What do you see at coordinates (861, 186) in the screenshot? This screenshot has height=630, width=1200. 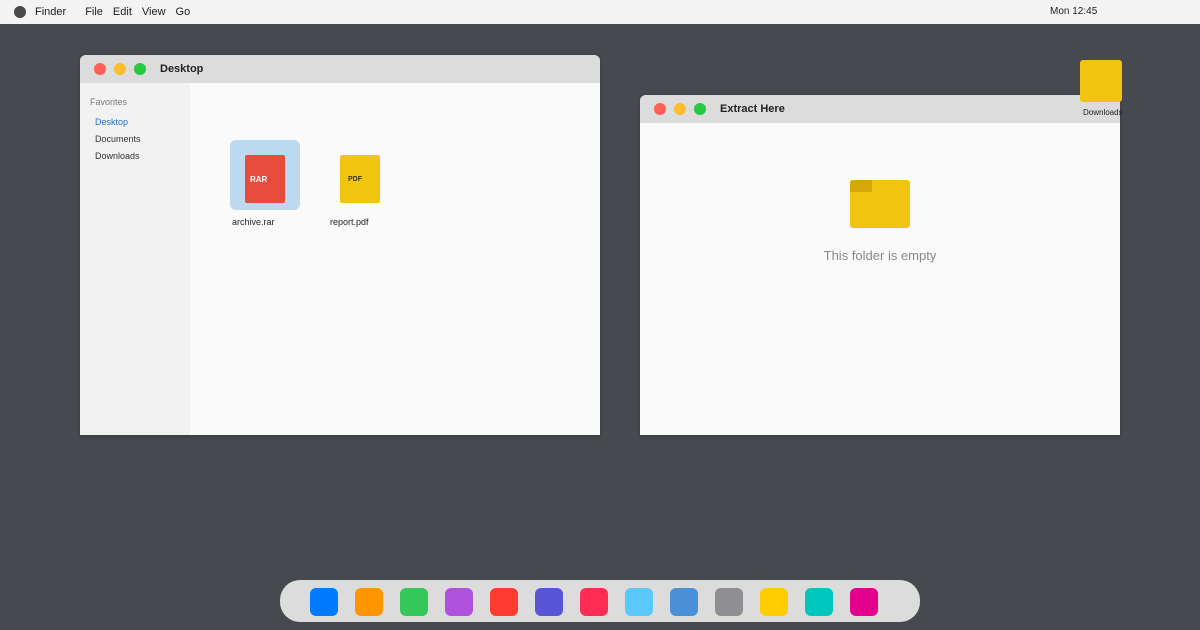 I see `folder-tab` at bounding box center [861, 186].